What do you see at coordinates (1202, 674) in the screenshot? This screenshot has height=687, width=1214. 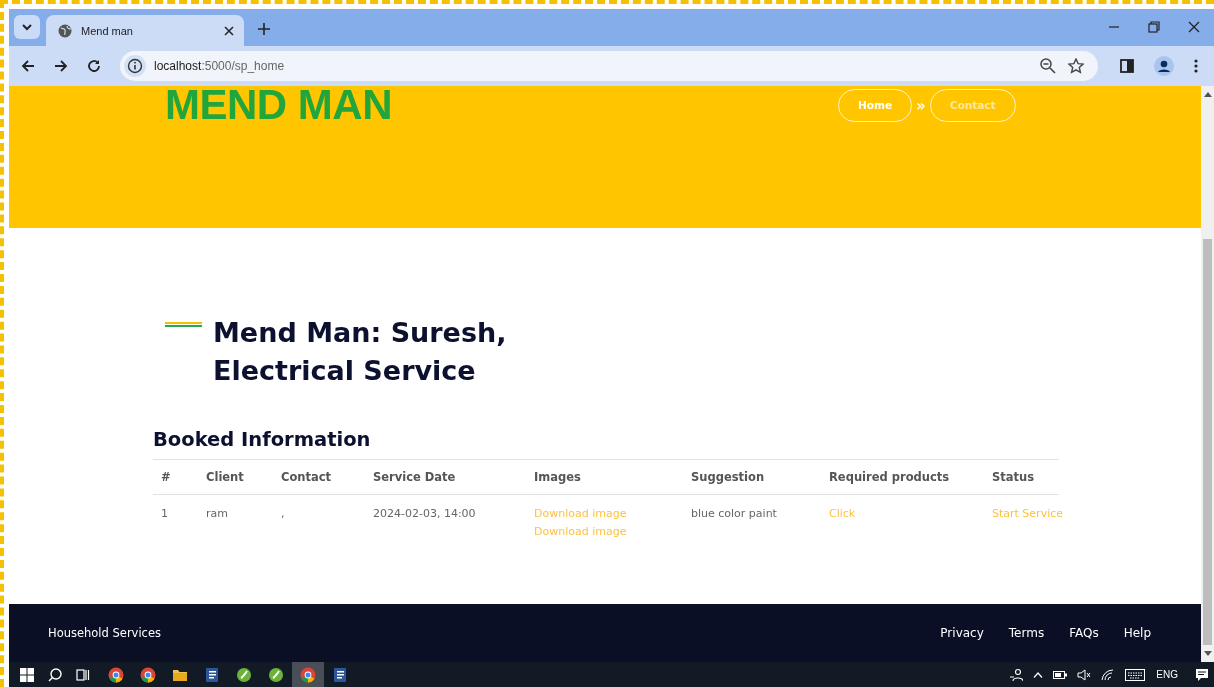 I see `notification-icon` at bounding box center [1202, 674].